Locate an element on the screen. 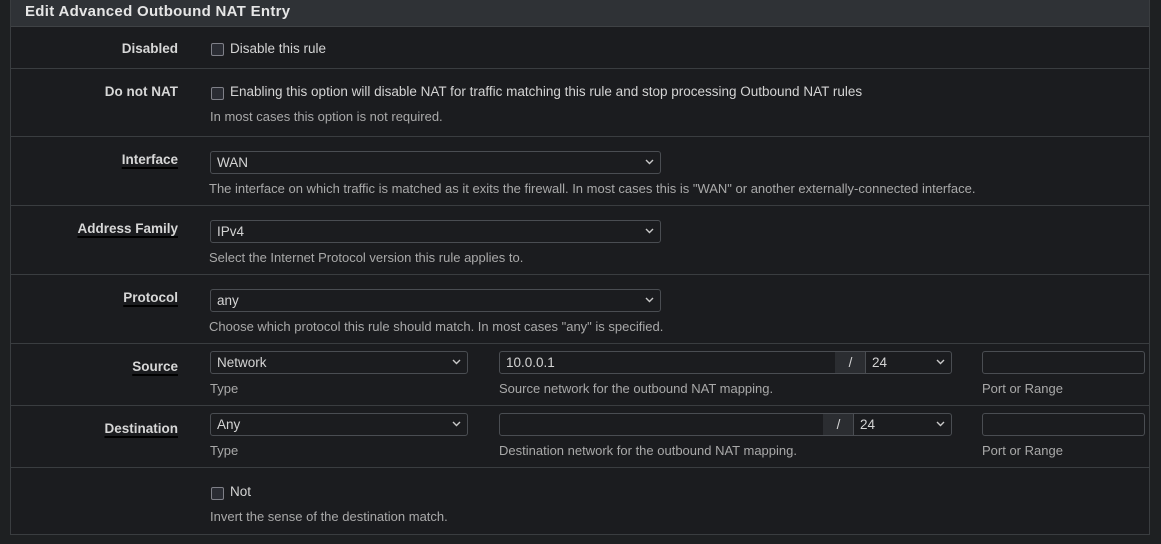 This screenshot has height=544, width=1161. interface-select-value: WAN is located at coordinates (232, 162).